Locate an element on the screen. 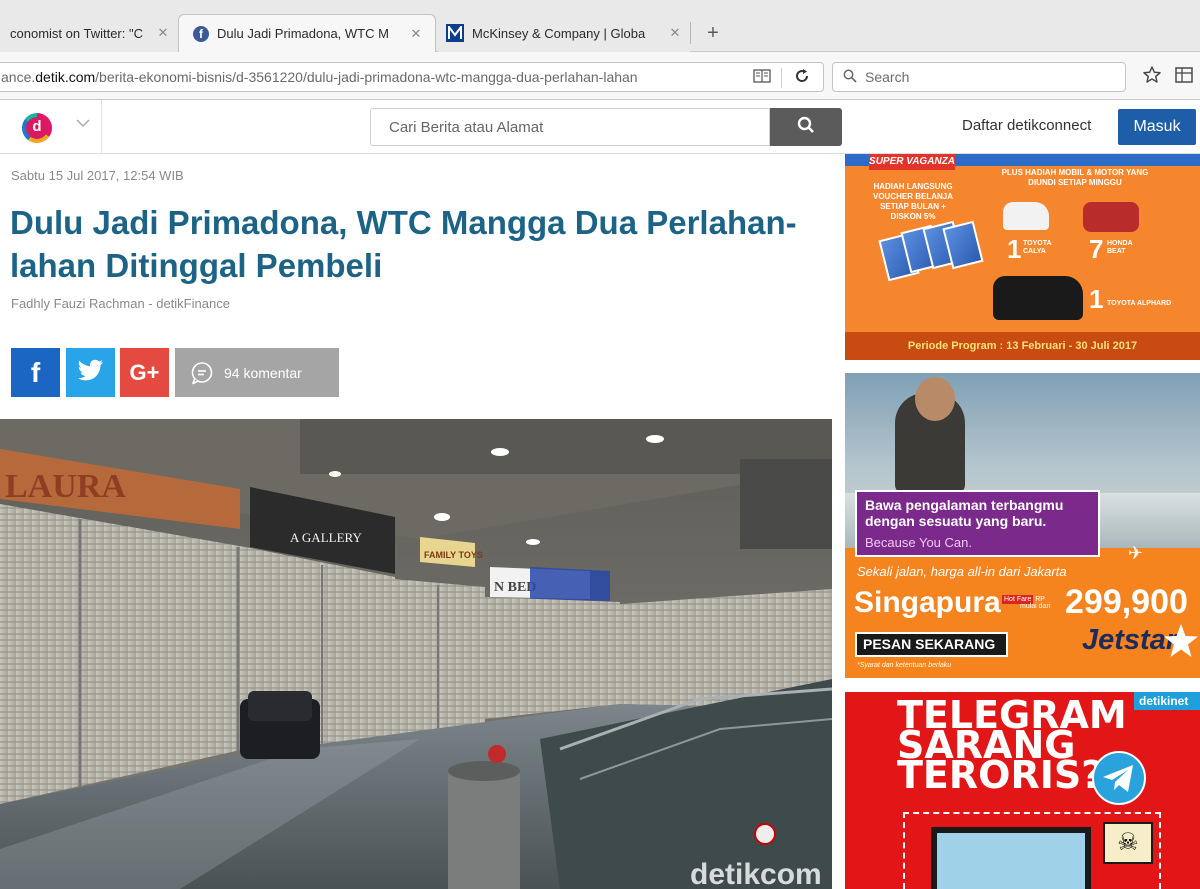  ad-hot-fare: Hot Fare RP mulai dari is located at coordinates (1026, 602).